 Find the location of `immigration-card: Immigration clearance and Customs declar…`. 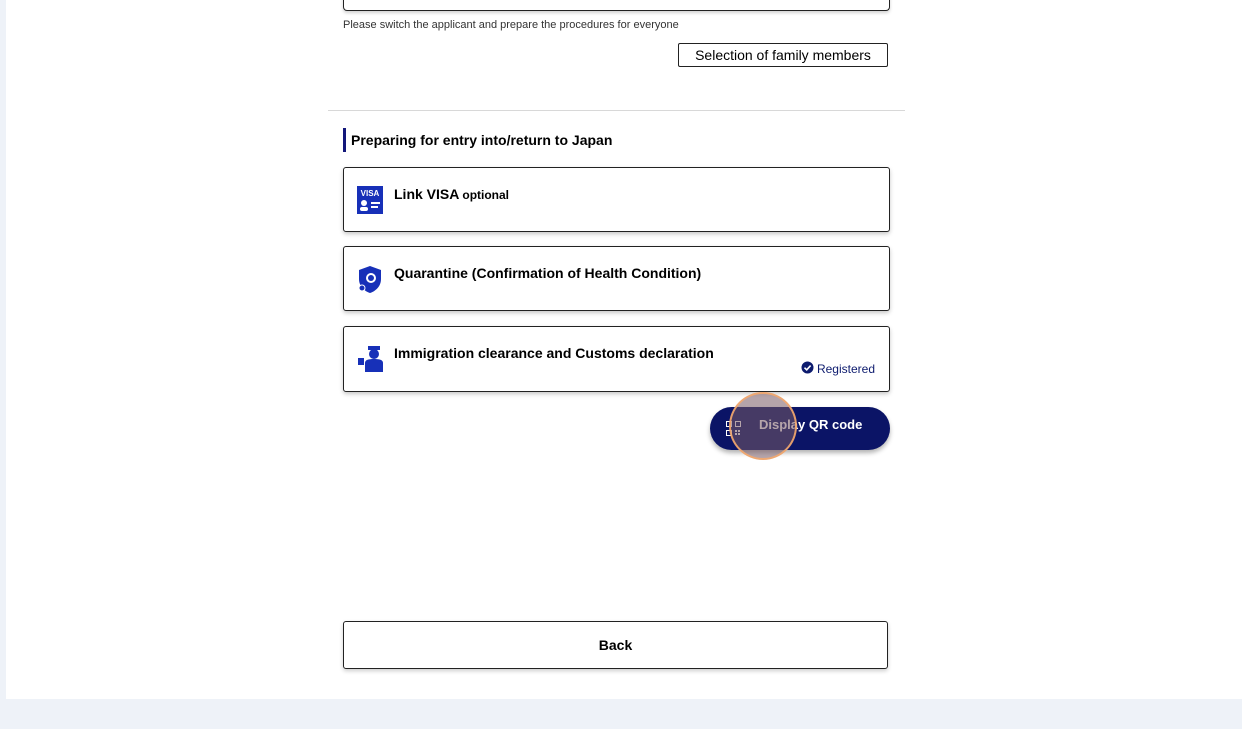

immigration-card: Immigration clearance and Customs declar… is located at coordinates (616, 359).